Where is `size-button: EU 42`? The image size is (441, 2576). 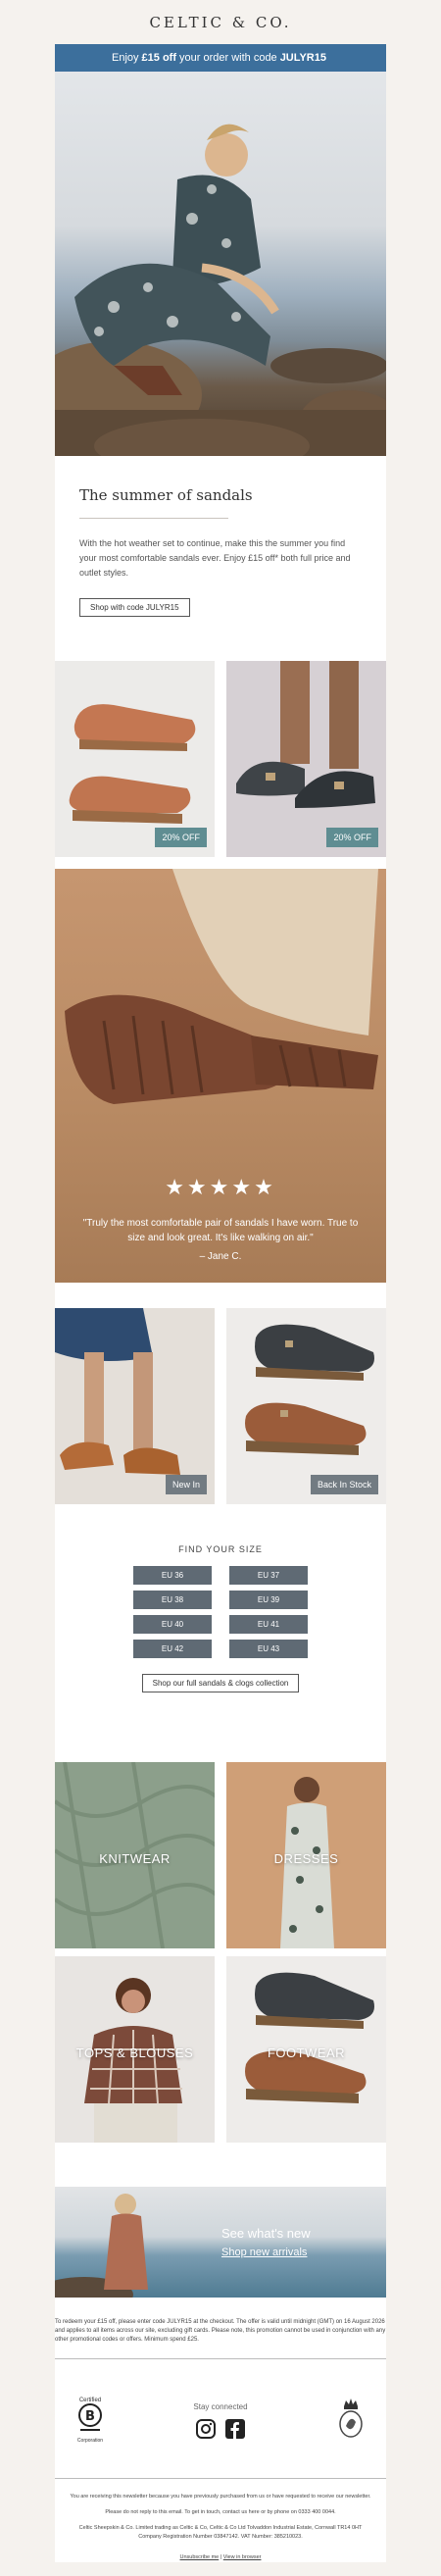
size-button: EU 42 is located at coordinates (172, 1649).